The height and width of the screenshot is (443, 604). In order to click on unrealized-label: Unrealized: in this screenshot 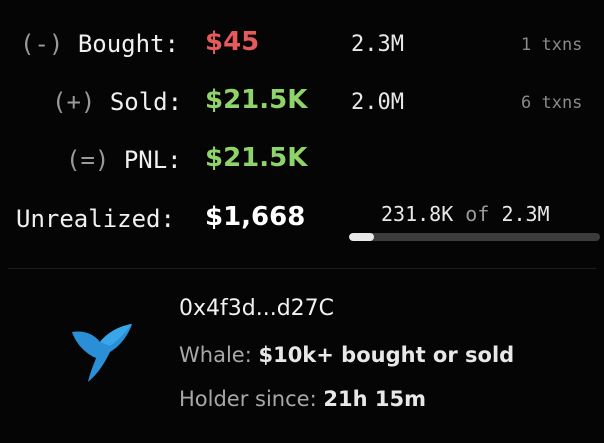, I will do `click(95, 219)`.